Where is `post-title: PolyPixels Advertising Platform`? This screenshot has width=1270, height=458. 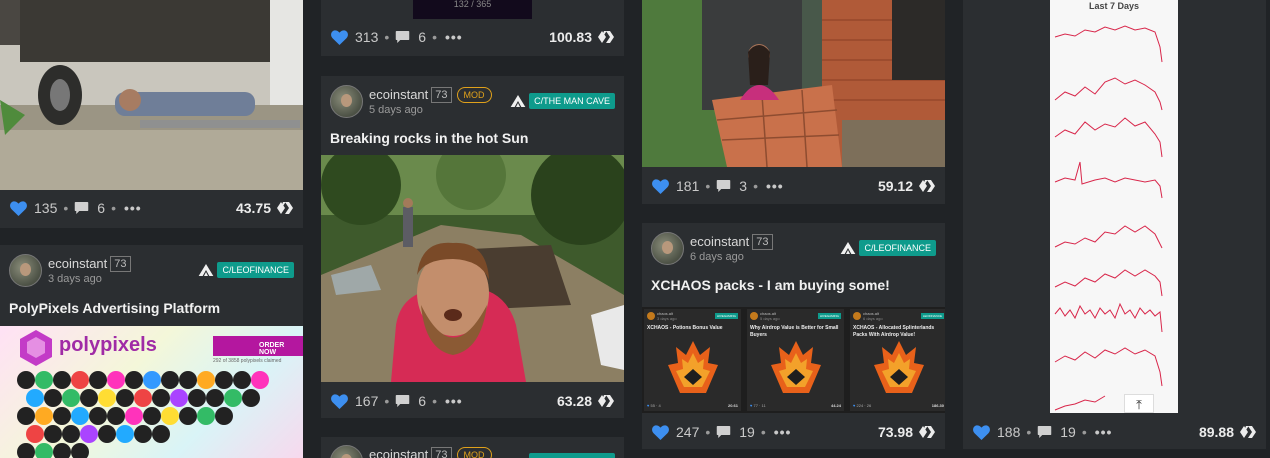
post-title: PolyPixels Advertising Platform is located at coordinates (114, 308).